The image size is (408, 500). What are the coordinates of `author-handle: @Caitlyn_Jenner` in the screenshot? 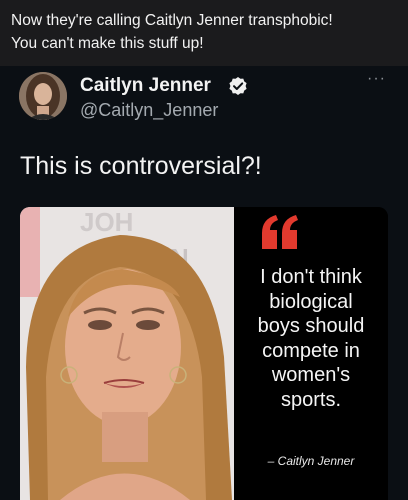 It's located at (149, 110).